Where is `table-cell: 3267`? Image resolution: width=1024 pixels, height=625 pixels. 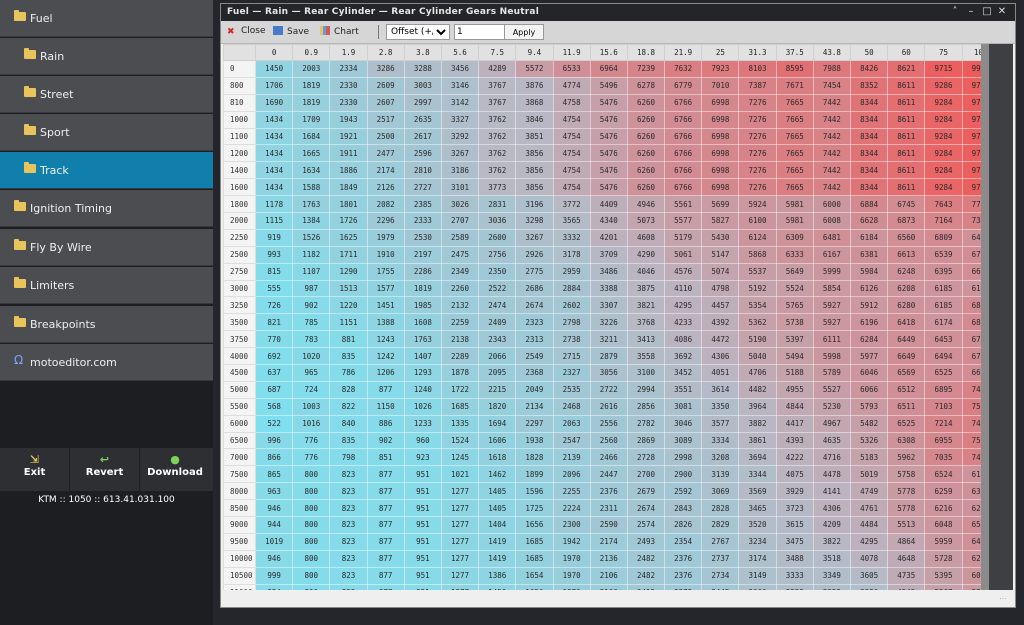 table-cell: 3267 is located at coordinates (534, 237).